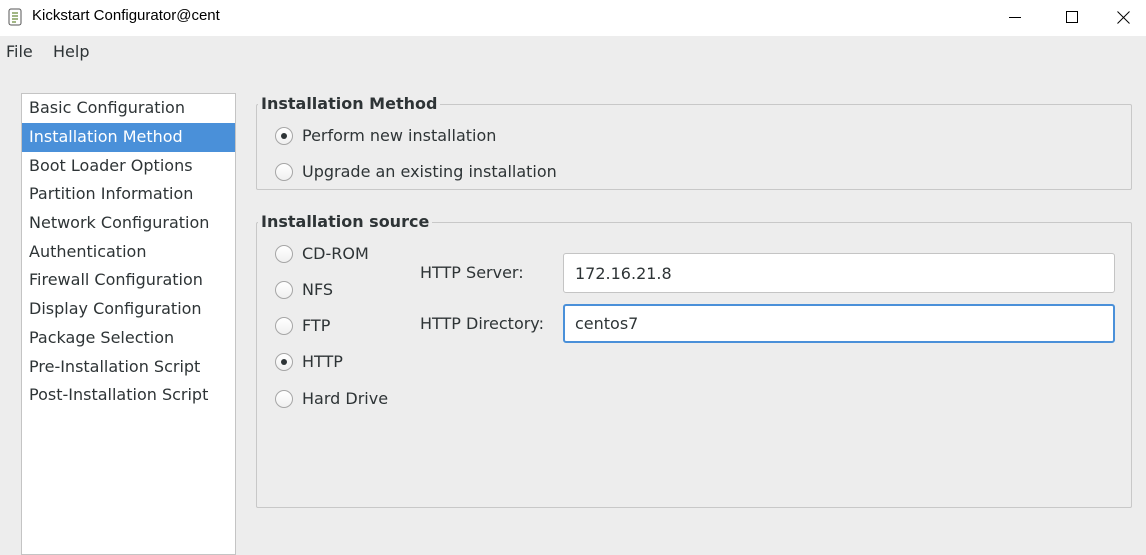 This screenshot has width=1146, height=555. What do you see at coordinates (839, 273) in the screenshot?
I see `http-server-input` at bounding box center [839, 273].